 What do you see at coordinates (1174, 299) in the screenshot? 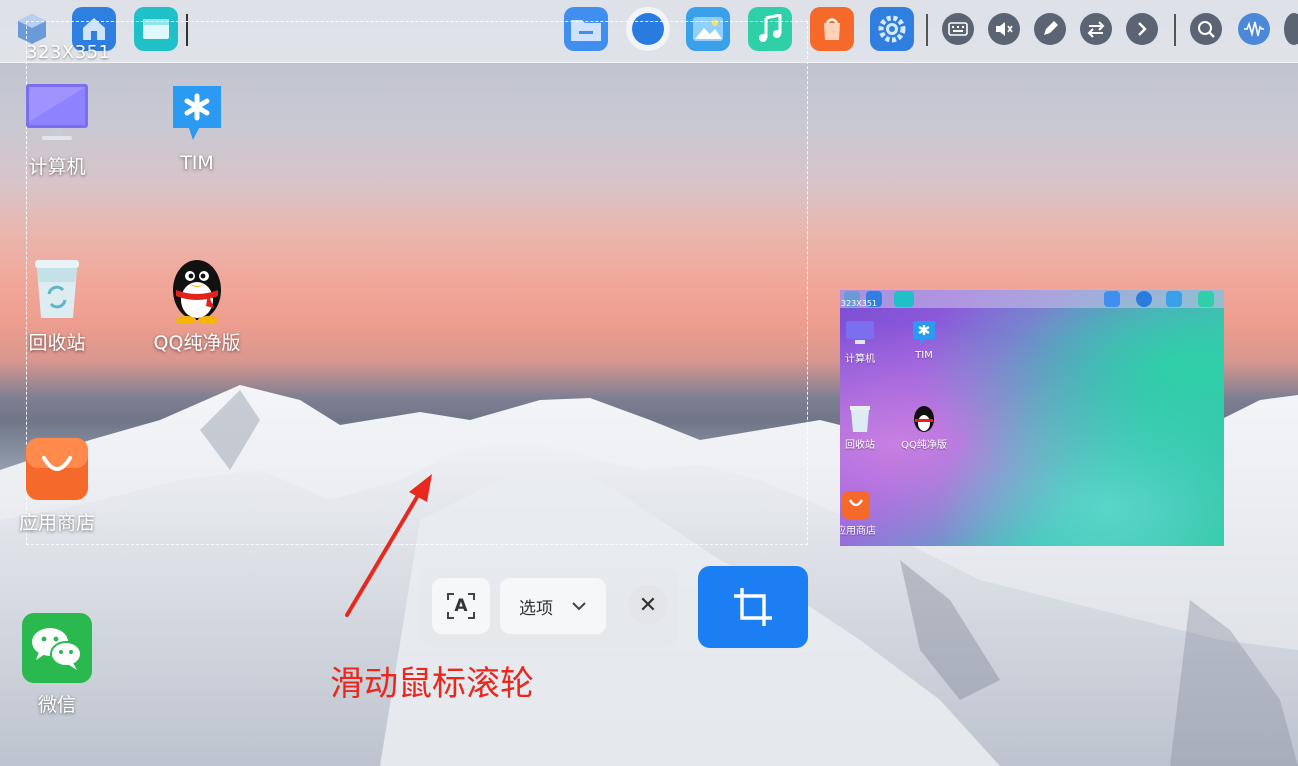
I see `preview-image-icon` at bounding box center [1174, 299].